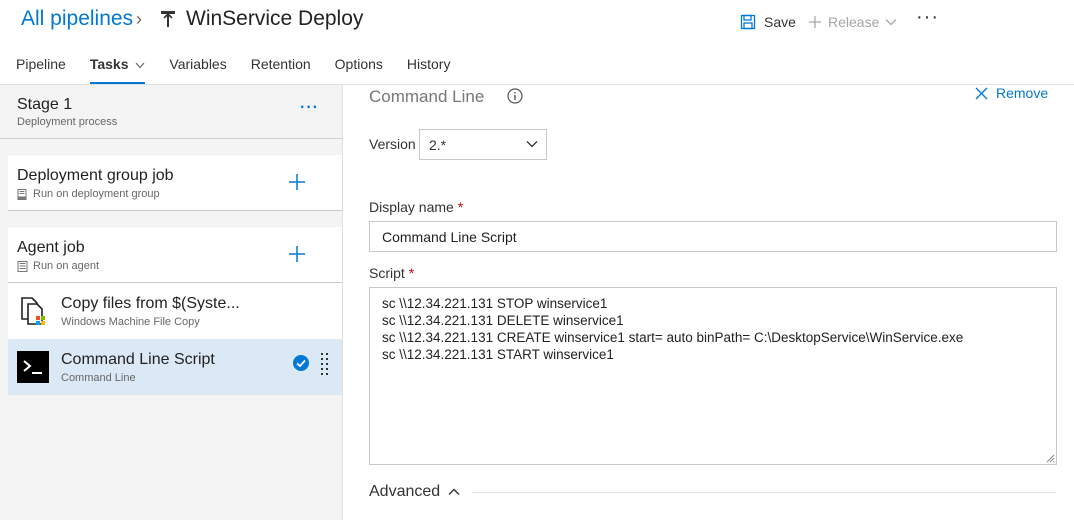 The image size is (1074, 520). What do you see at coordinates (387, 273) in the screenshot?
I see `script-label-text: Script` at bounding box center [387, 273].